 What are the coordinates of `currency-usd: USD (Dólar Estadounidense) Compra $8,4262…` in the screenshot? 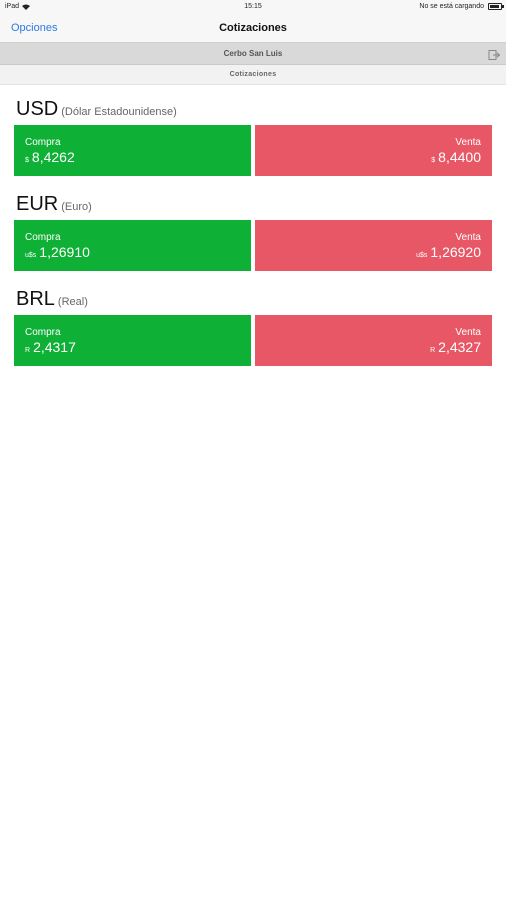 It's located at (253, 143).